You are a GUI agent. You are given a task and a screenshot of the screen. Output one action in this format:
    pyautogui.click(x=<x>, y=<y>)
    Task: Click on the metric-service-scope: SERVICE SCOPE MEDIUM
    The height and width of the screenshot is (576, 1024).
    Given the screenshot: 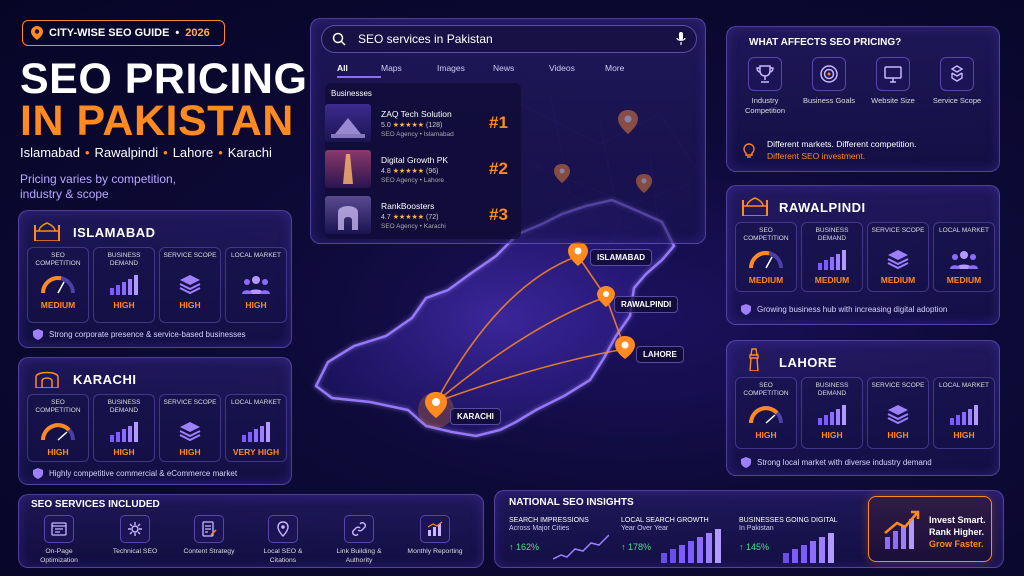 What is the action you would take?
    pyautogui.click(x=898, y=257)
    